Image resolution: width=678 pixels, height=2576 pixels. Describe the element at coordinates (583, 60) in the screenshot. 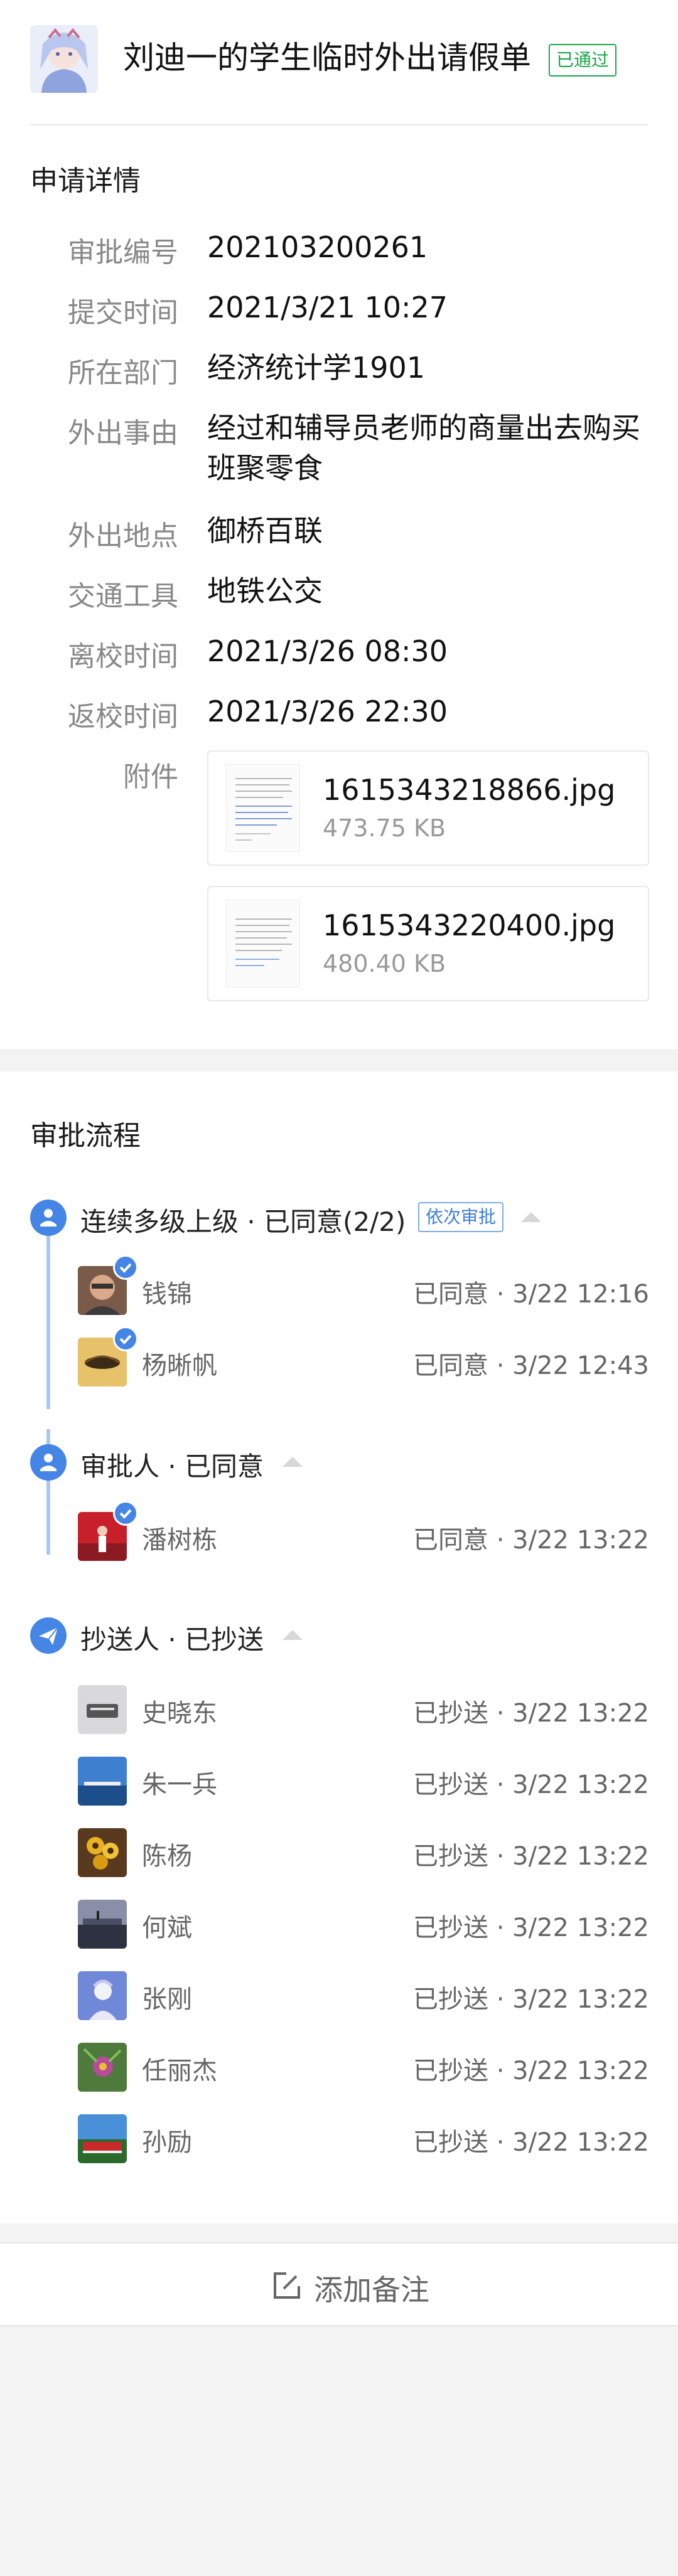

I see `status-badge: 已通过` at that location.